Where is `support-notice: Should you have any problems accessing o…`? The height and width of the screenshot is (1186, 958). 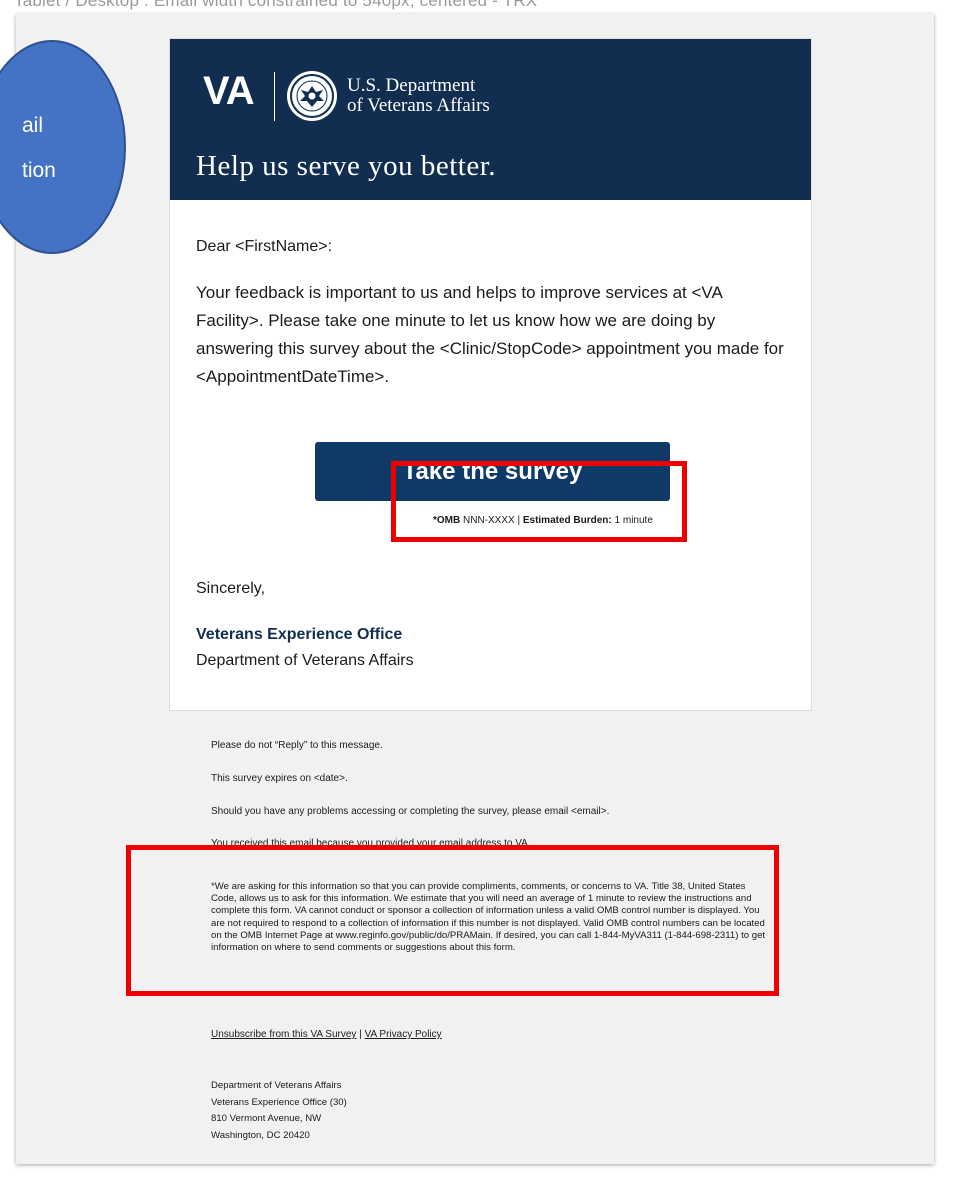 support-notice: Should you have any problems accessing o… is located at coordinates (410, 811).